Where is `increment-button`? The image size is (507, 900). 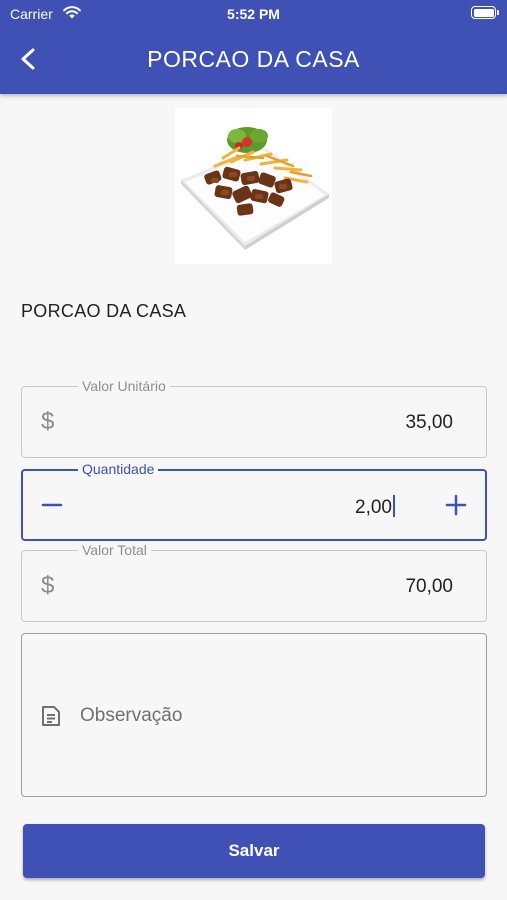 increment-button is located at coordinates (456, 505).